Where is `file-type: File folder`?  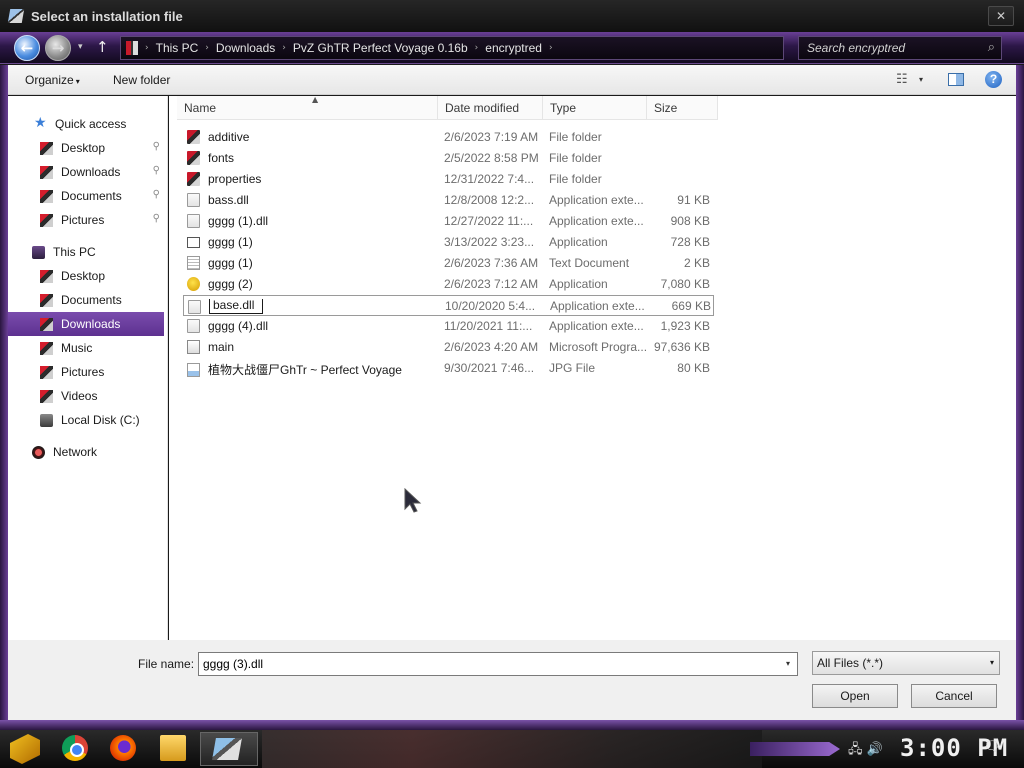
file-type: File folder is located at coordinates (575, 158).